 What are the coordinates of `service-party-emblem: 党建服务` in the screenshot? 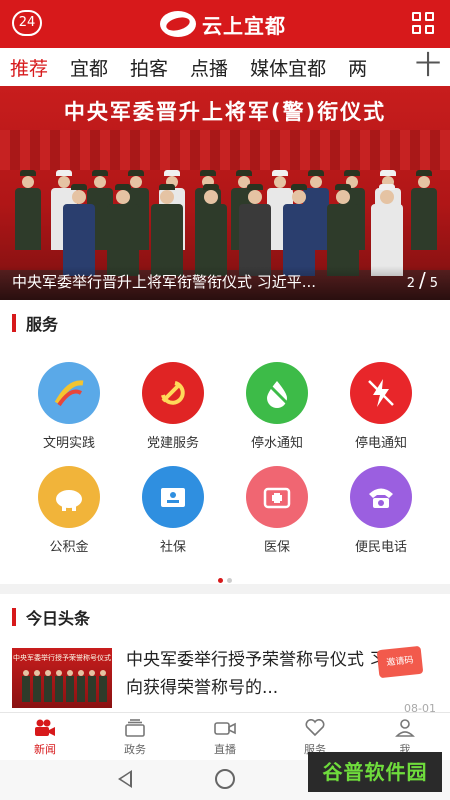 It's located at (173, 402).